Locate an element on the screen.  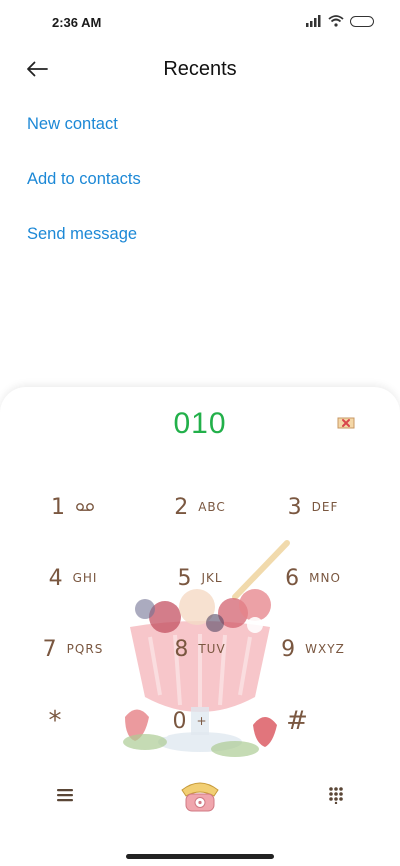
key-digit: # is located at coordinates (297, 721).